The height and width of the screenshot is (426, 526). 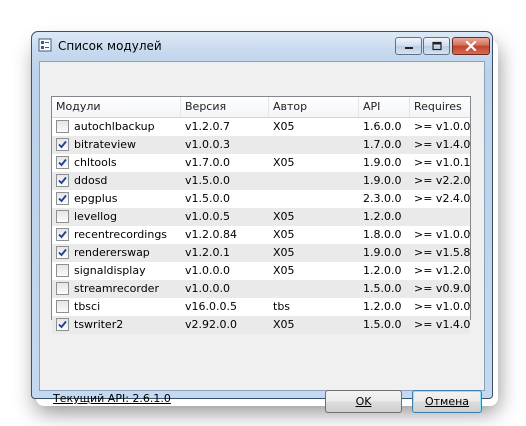 I want to click on column-header-modules: Модули, so click(x=116, y=107).